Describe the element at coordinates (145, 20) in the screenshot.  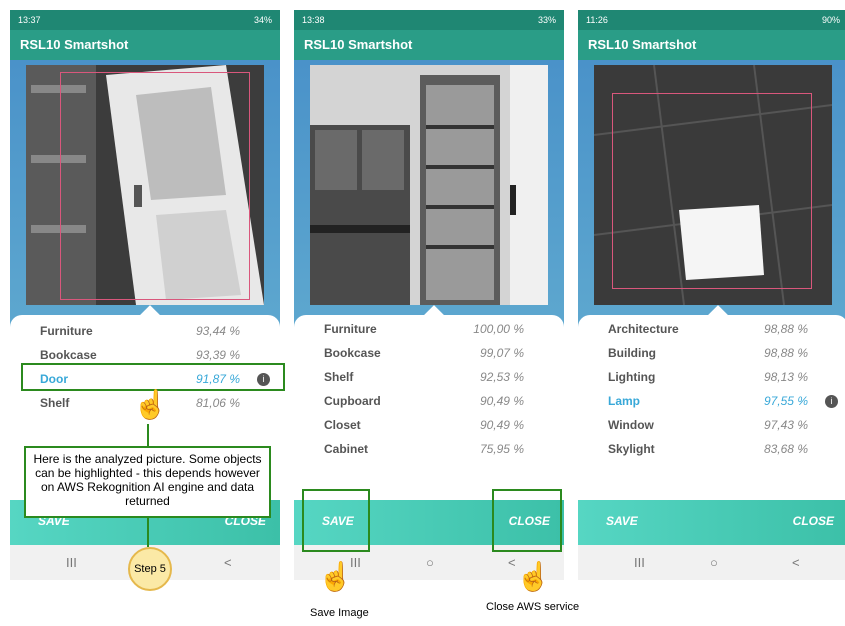
I see `status-bar: 13:37 34%` at that location.